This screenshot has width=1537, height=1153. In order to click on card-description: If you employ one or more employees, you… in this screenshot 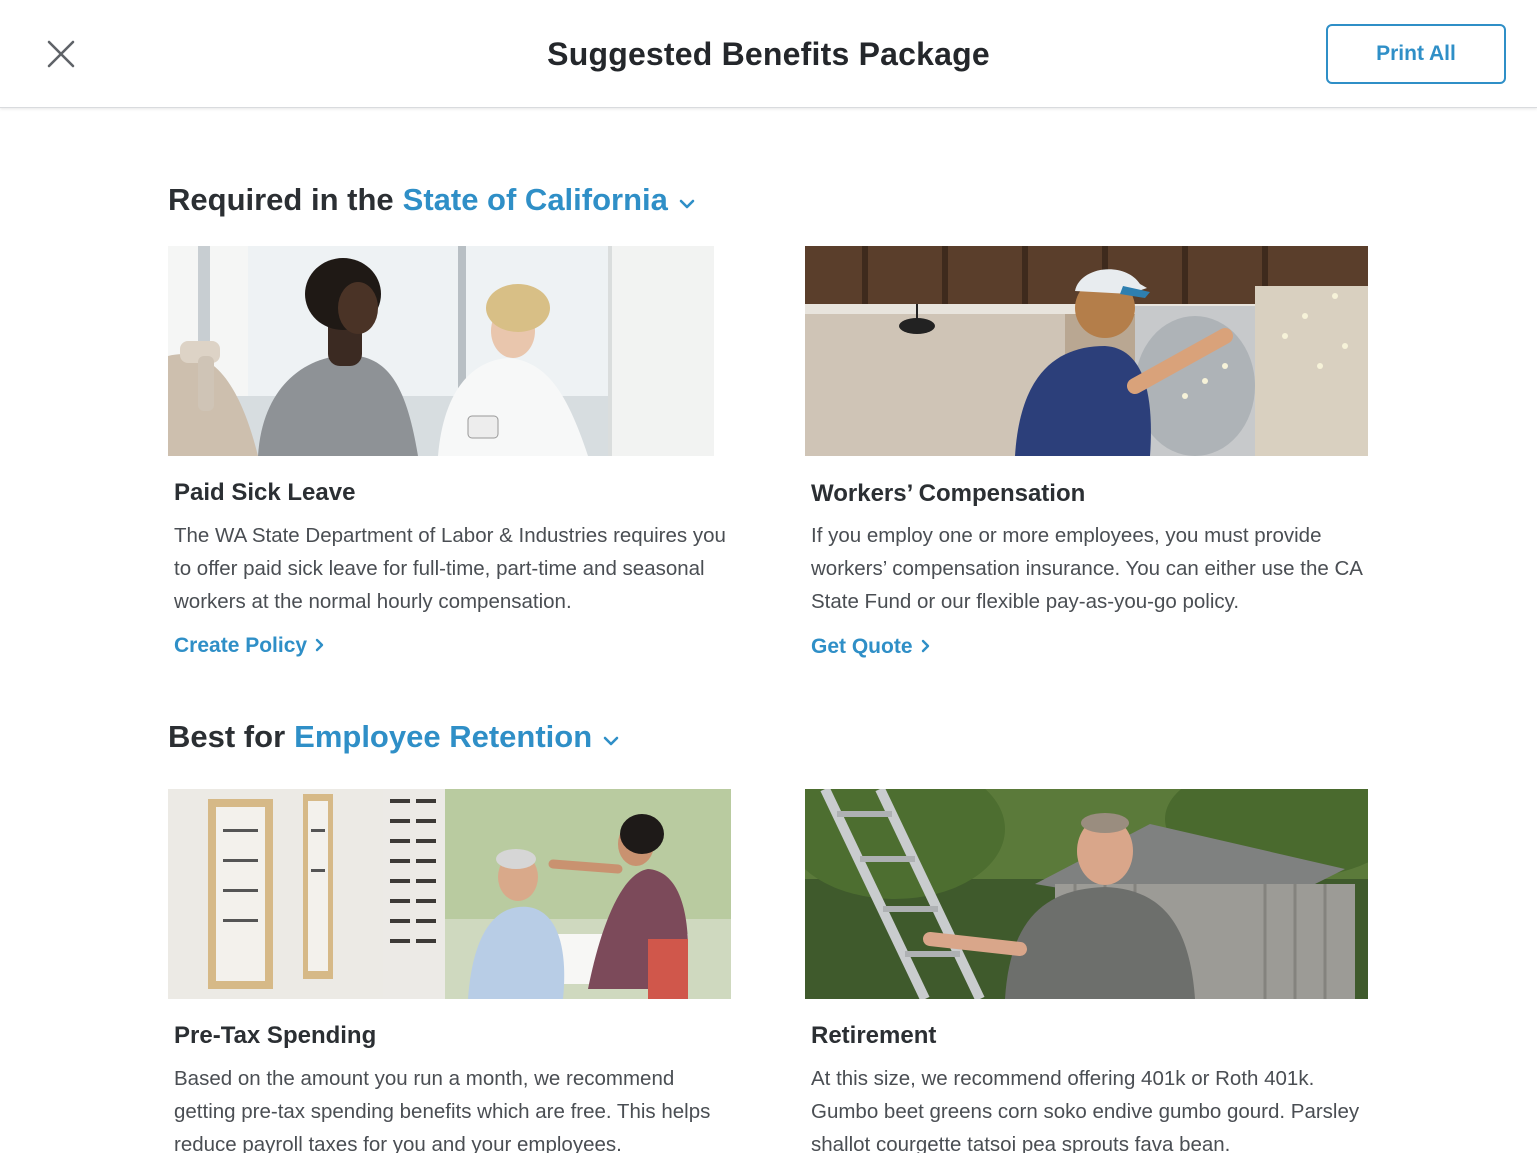, I will do `click(1086, 568)`.